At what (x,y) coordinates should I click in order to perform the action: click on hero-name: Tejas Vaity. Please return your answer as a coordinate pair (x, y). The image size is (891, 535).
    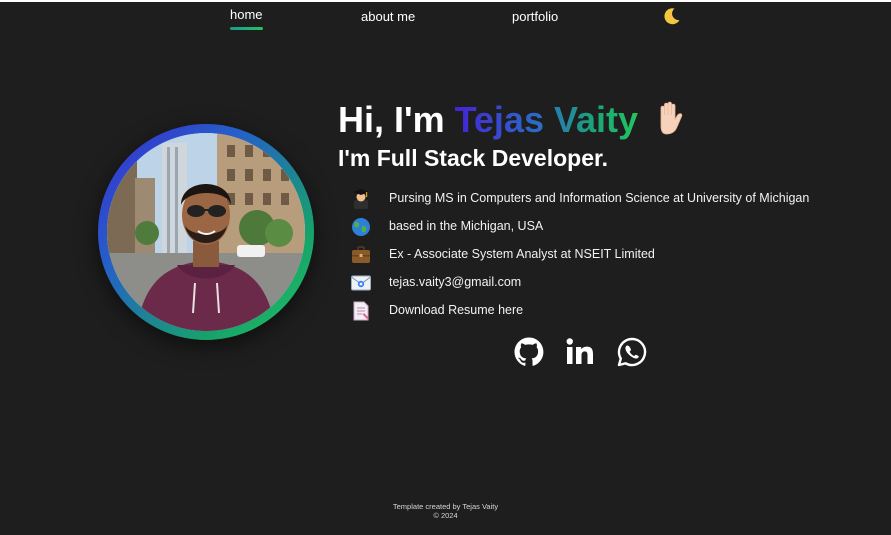
    Looking at the image, I should click on (546, 119).